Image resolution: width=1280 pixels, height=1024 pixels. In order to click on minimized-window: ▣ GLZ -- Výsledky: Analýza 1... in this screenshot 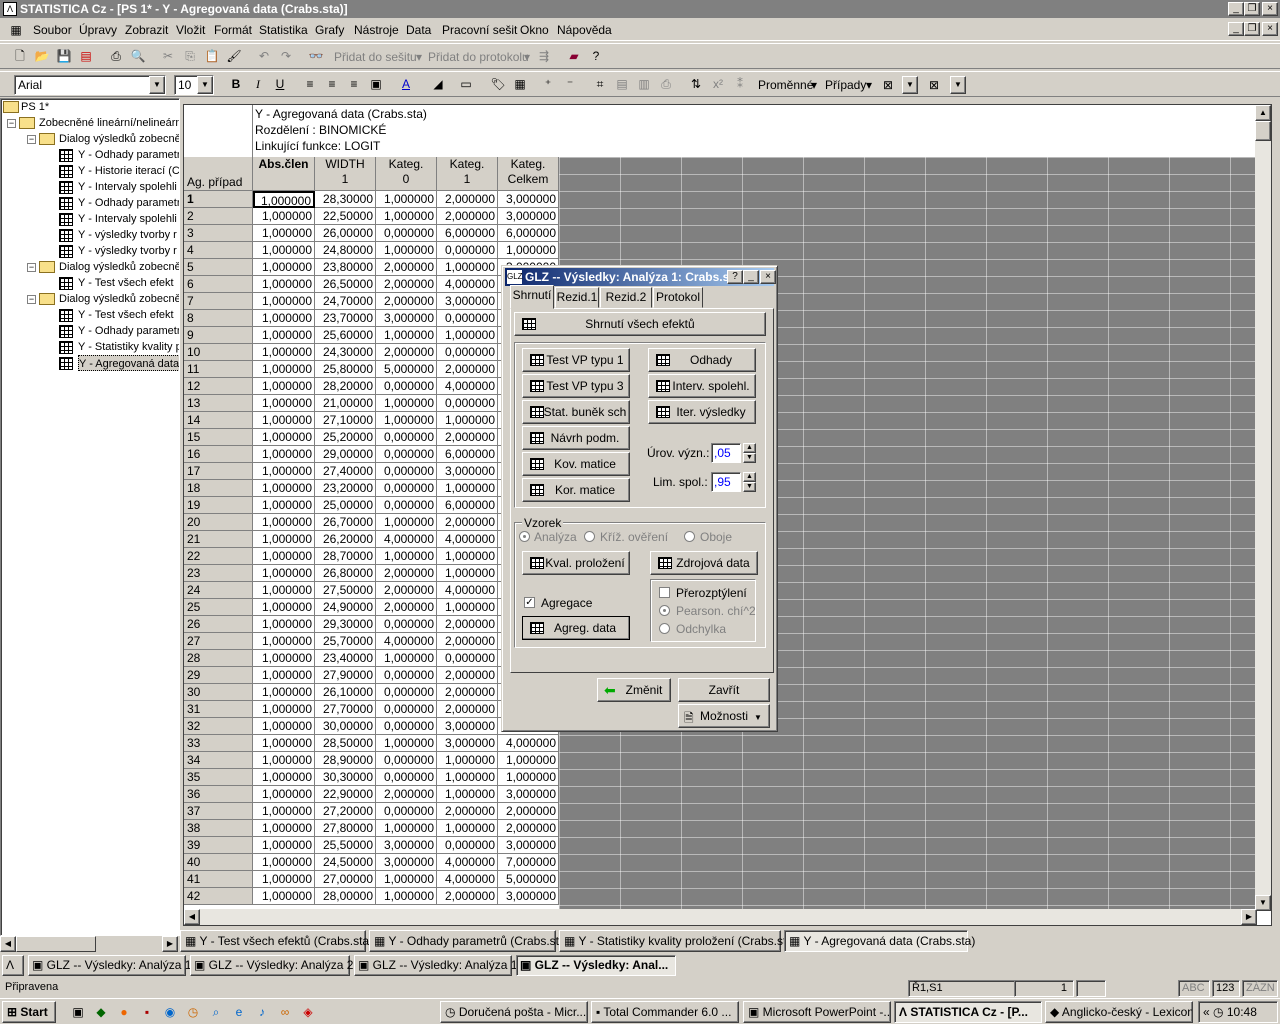, I will do `click(440, 965)`.